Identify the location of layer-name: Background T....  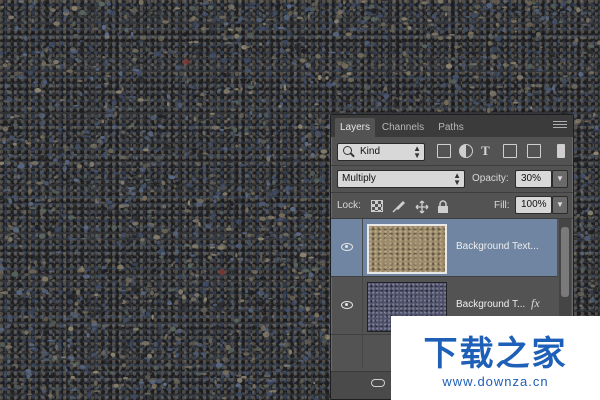
(490, 304).